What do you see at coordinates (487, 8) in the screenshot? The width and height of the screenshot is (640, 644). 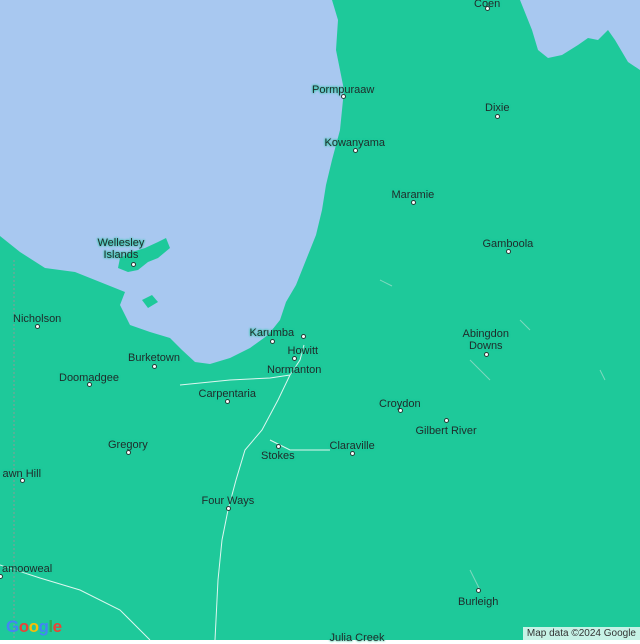 I see `place-marker-coen` at bounding box center [487, 8].